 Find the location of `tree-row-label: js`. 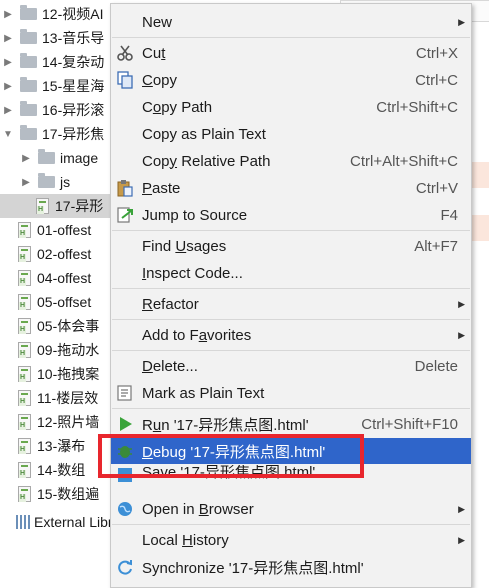

tree-row-label: js is located at coordinates (65, 182).